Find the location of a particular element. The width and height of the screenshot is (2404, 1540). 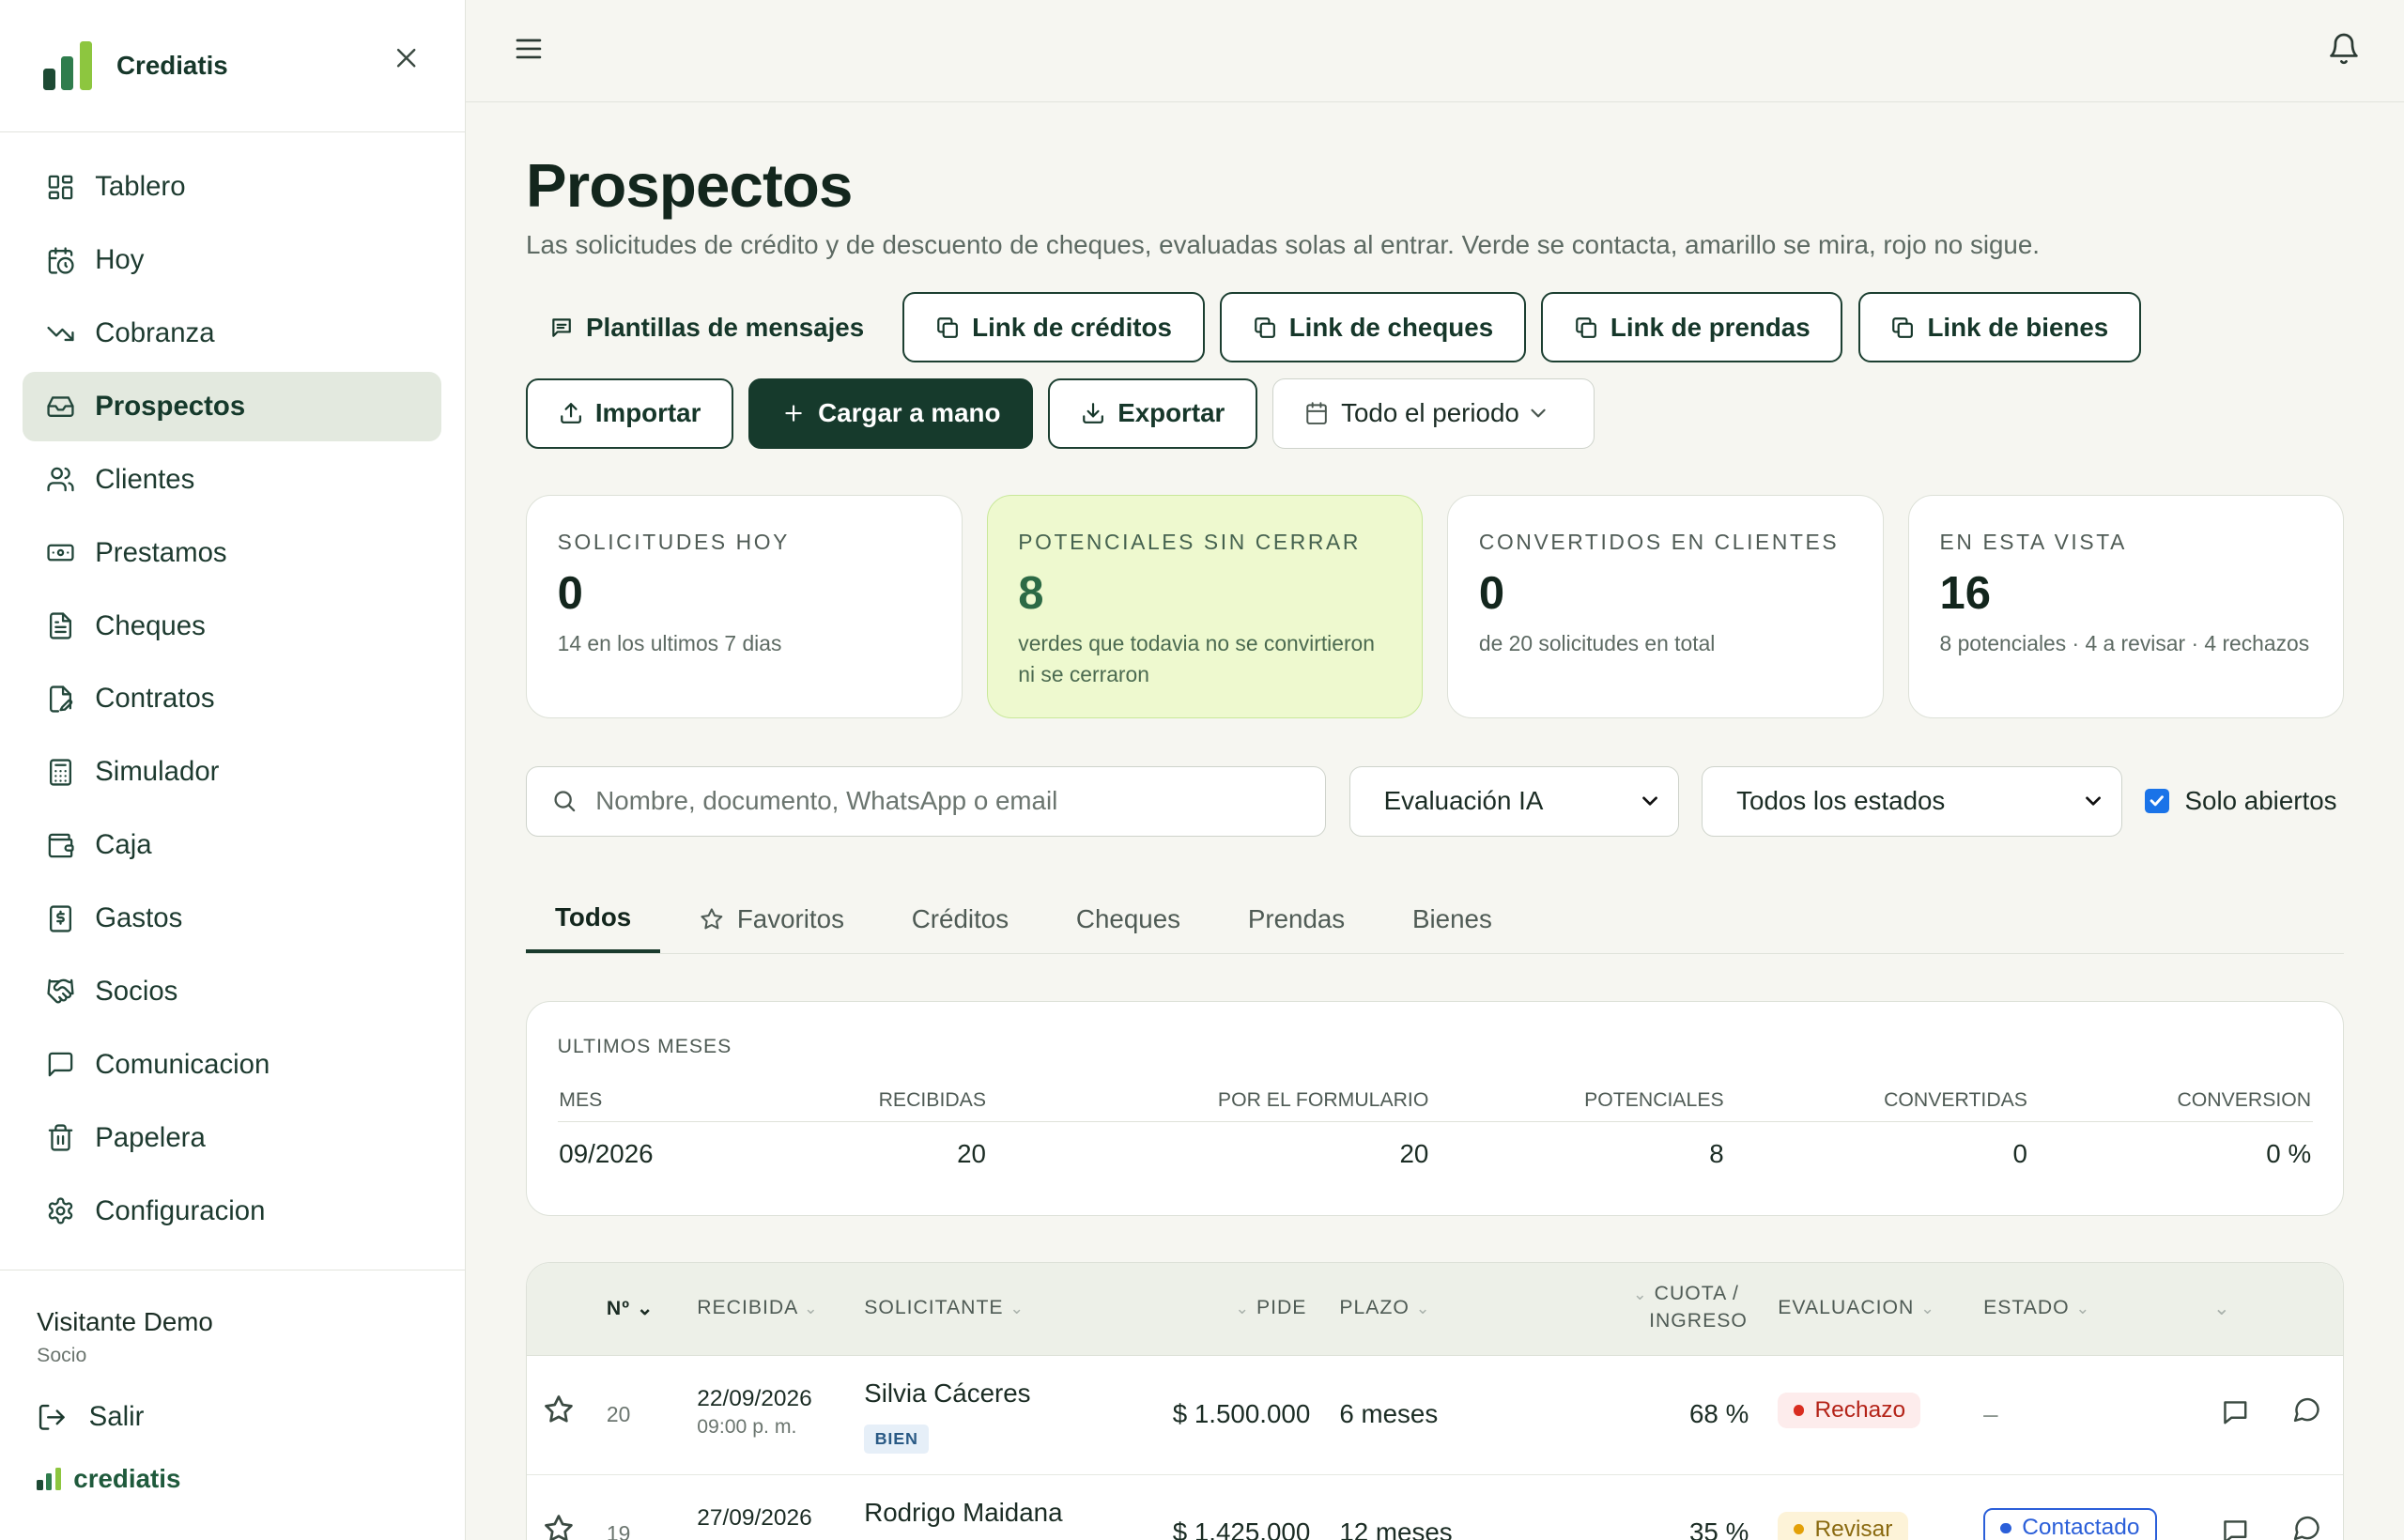

sidebar-item-caja: Caja is located at coordinates (232, 845).